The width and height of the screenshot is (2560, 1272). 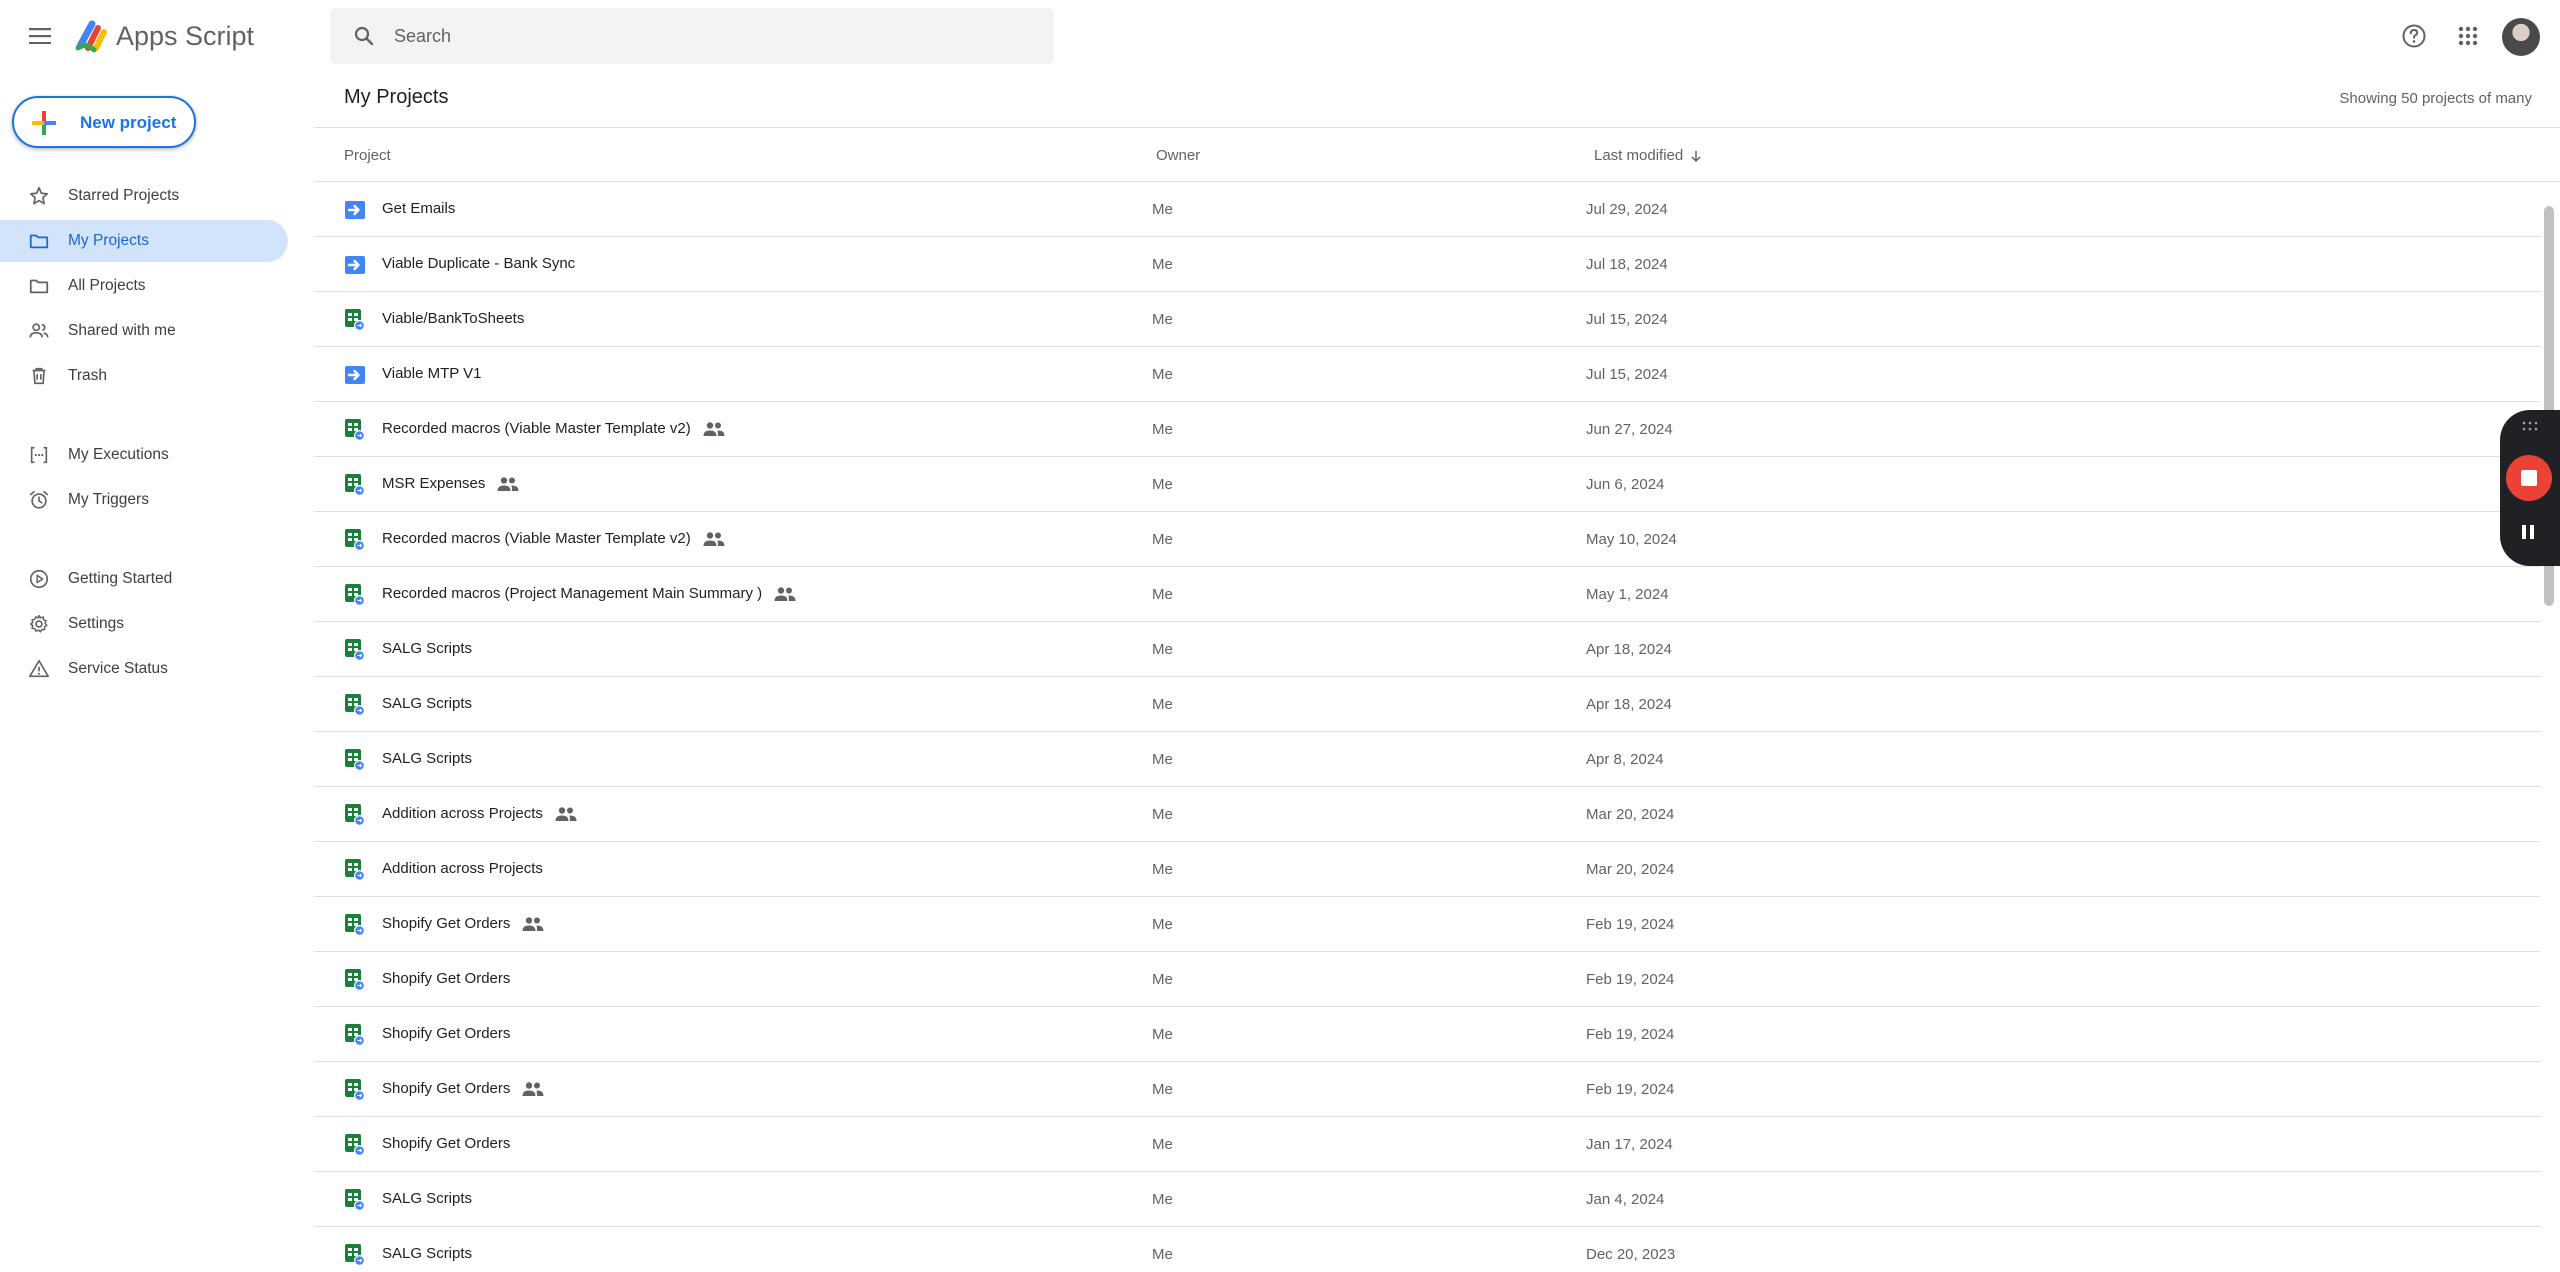 What do you see at coordinates (144, 455) in the screenshot?
I see `sidebar-item-my-executions: My Executions` at bounding box center [144, 455].